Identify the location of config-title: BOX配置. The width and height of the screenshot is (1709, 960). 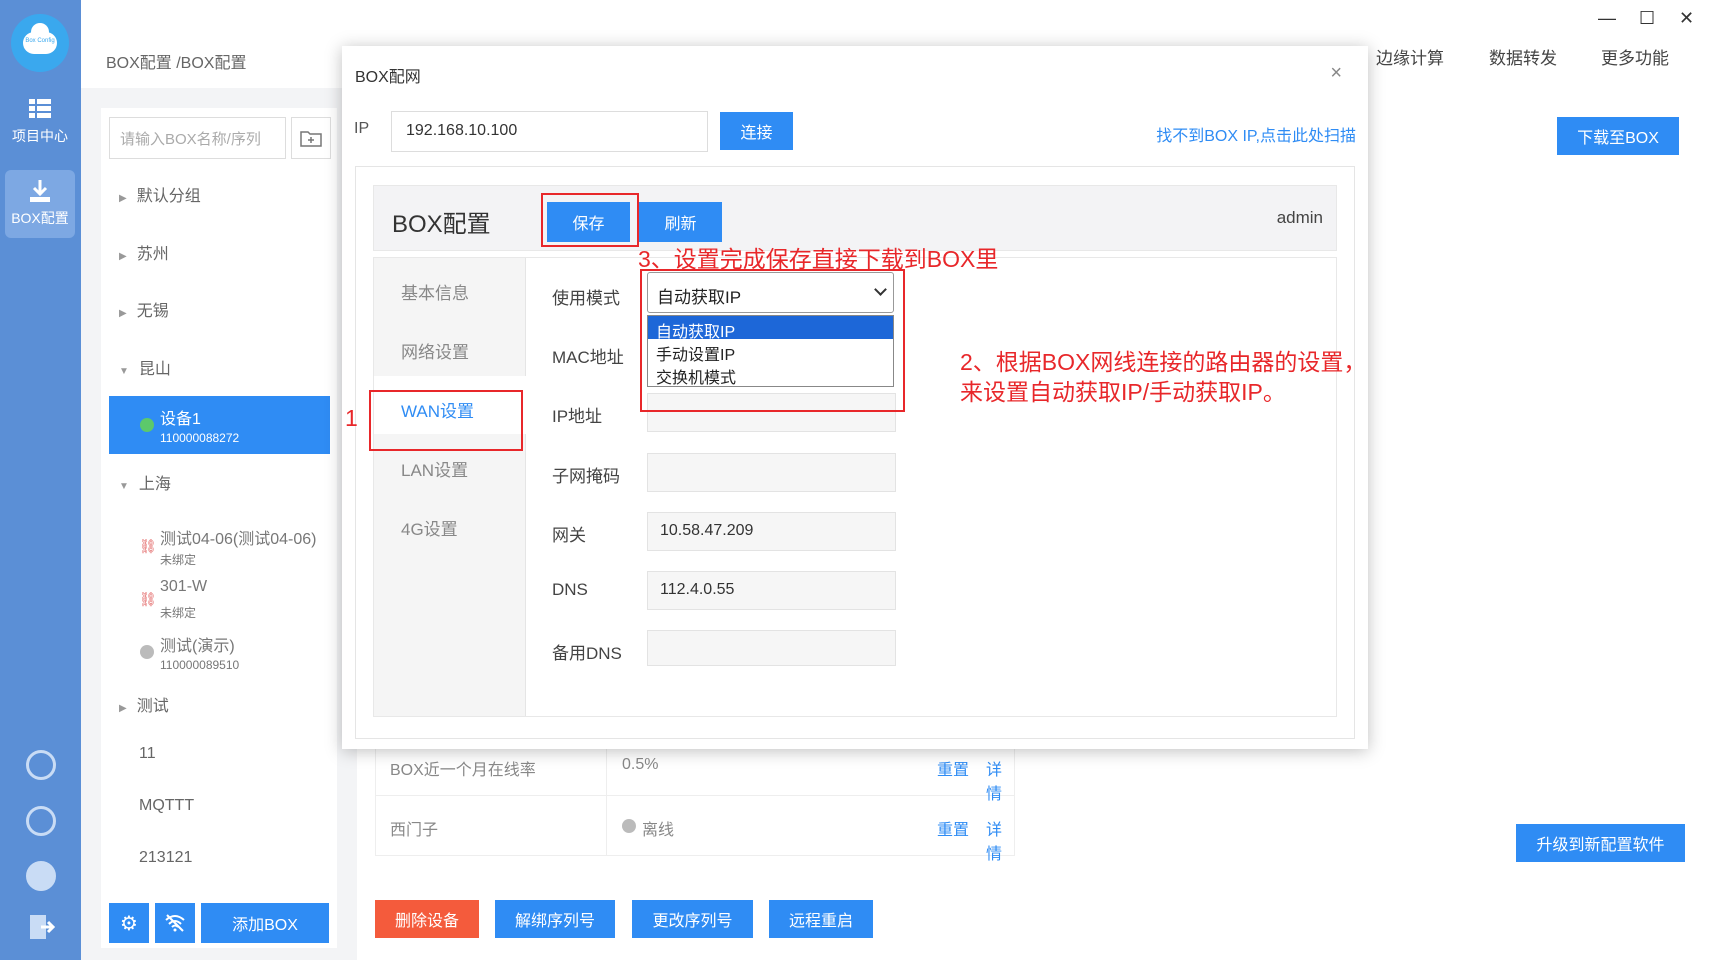
(441, 224).